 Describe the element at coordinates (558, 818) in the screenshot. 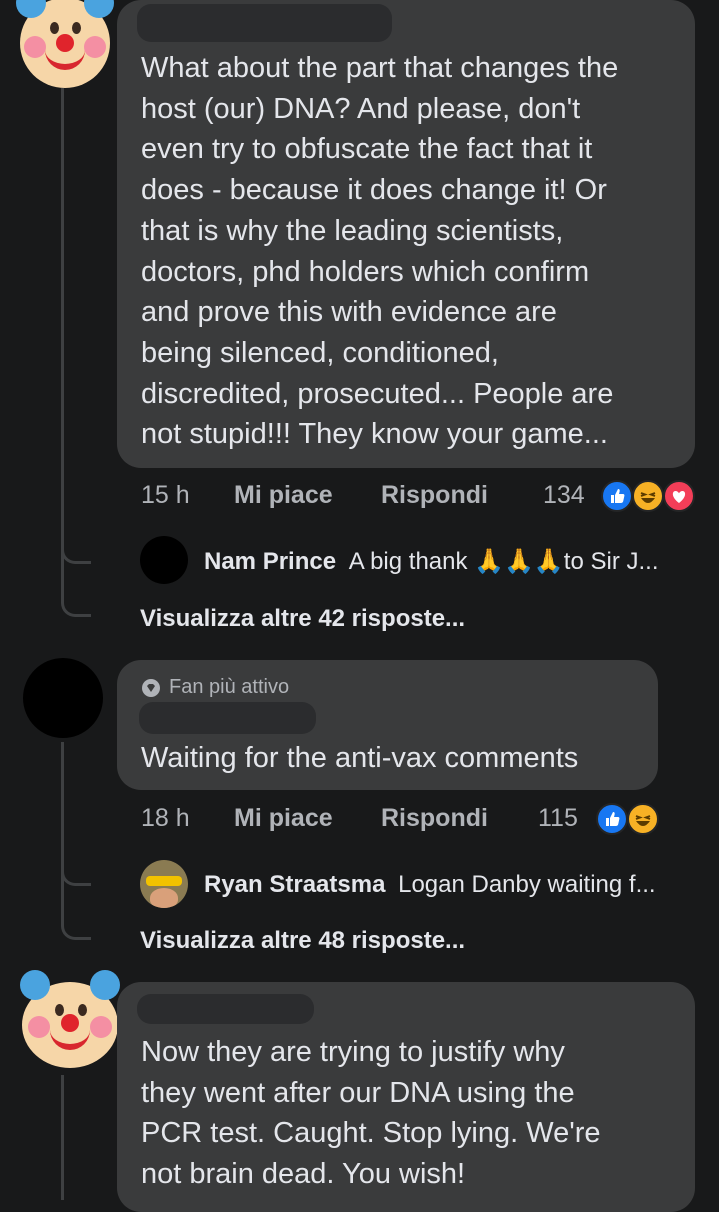

I see `reaction-count: 115` at that location.